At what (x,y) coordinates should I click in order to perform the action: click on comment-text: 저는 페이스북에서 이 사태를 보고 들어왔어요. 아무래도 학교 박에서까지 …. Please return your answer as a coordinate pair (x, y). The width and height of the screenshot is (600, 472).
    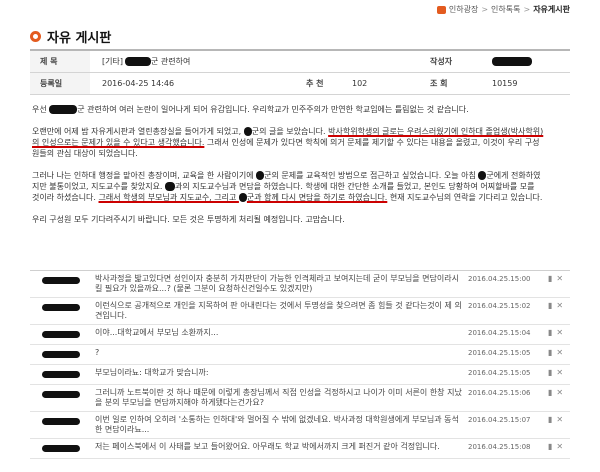
    Looking at the image, I should click on (267, 446).